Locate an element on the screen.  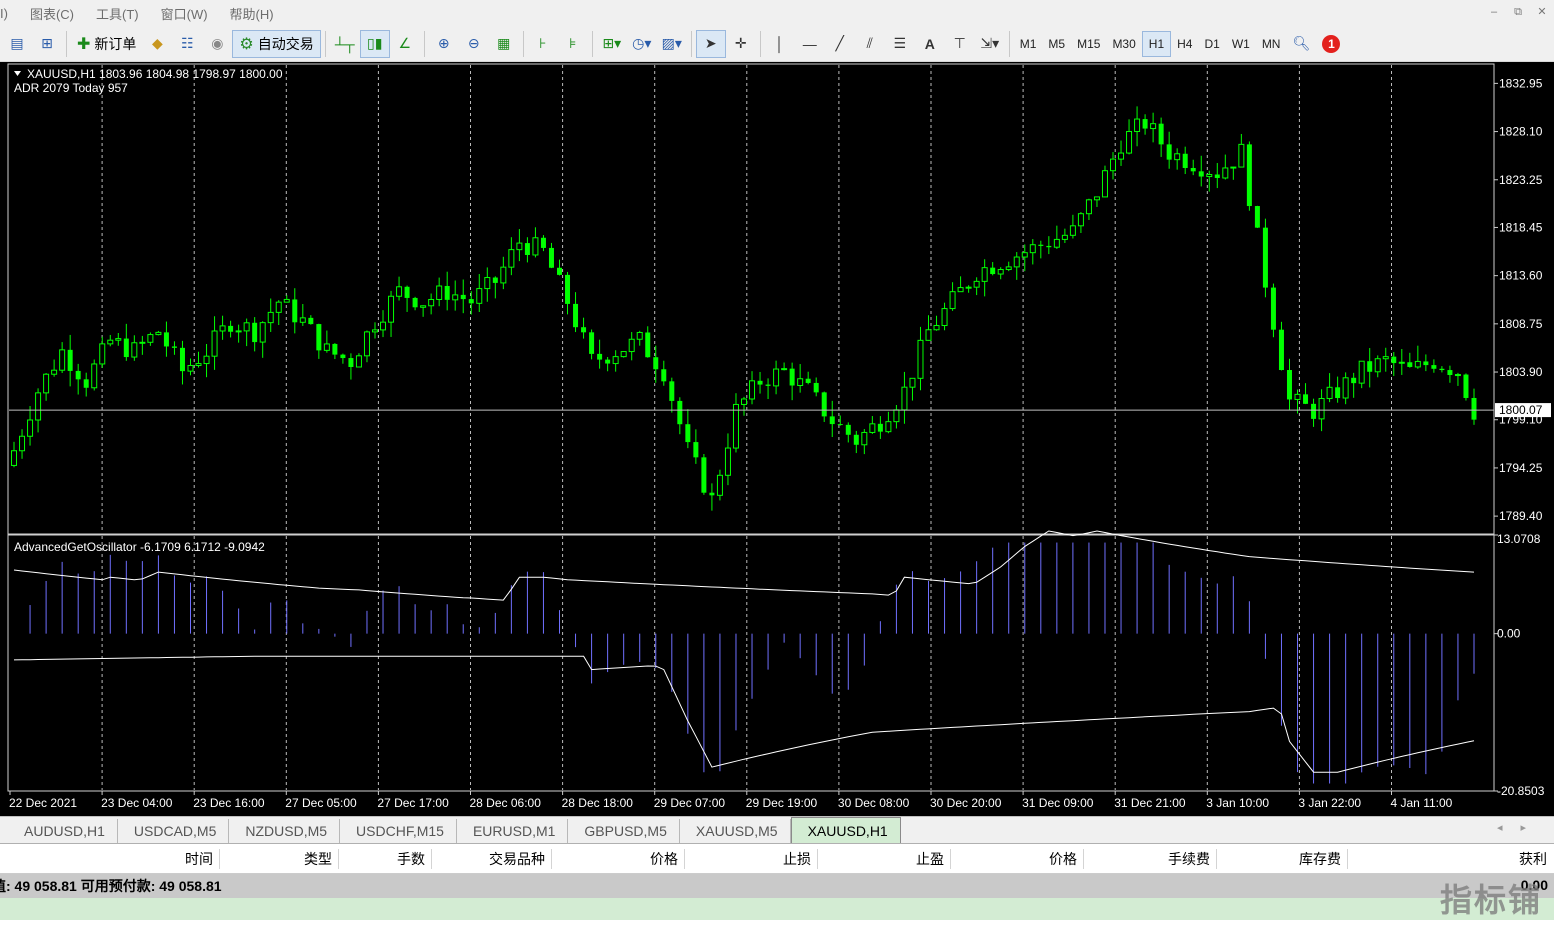
auto-trading-button: ⚙ 自动交易 is located at coordinates (276, 43).